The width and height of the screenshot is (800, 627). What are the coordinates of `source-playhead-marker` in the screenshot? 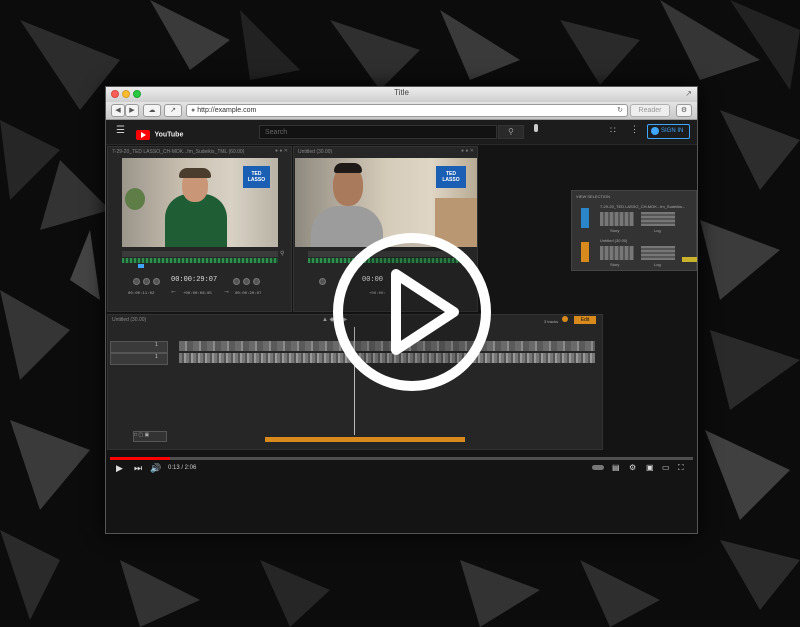 It's located at (141, 266).